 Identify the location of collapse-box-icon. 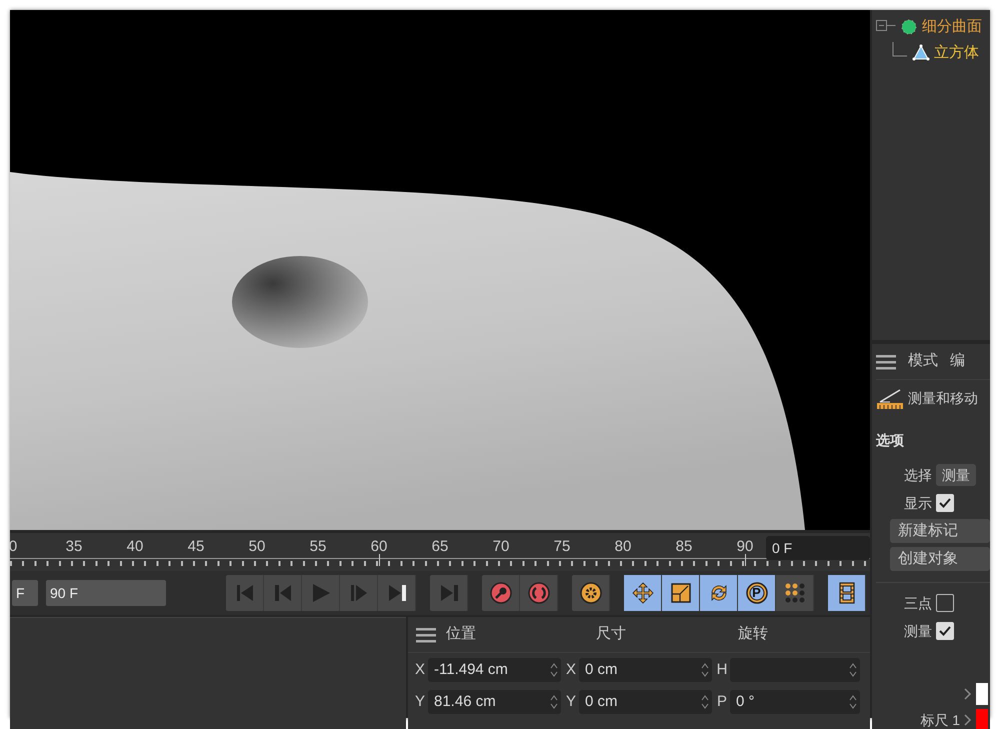
(886, 27).